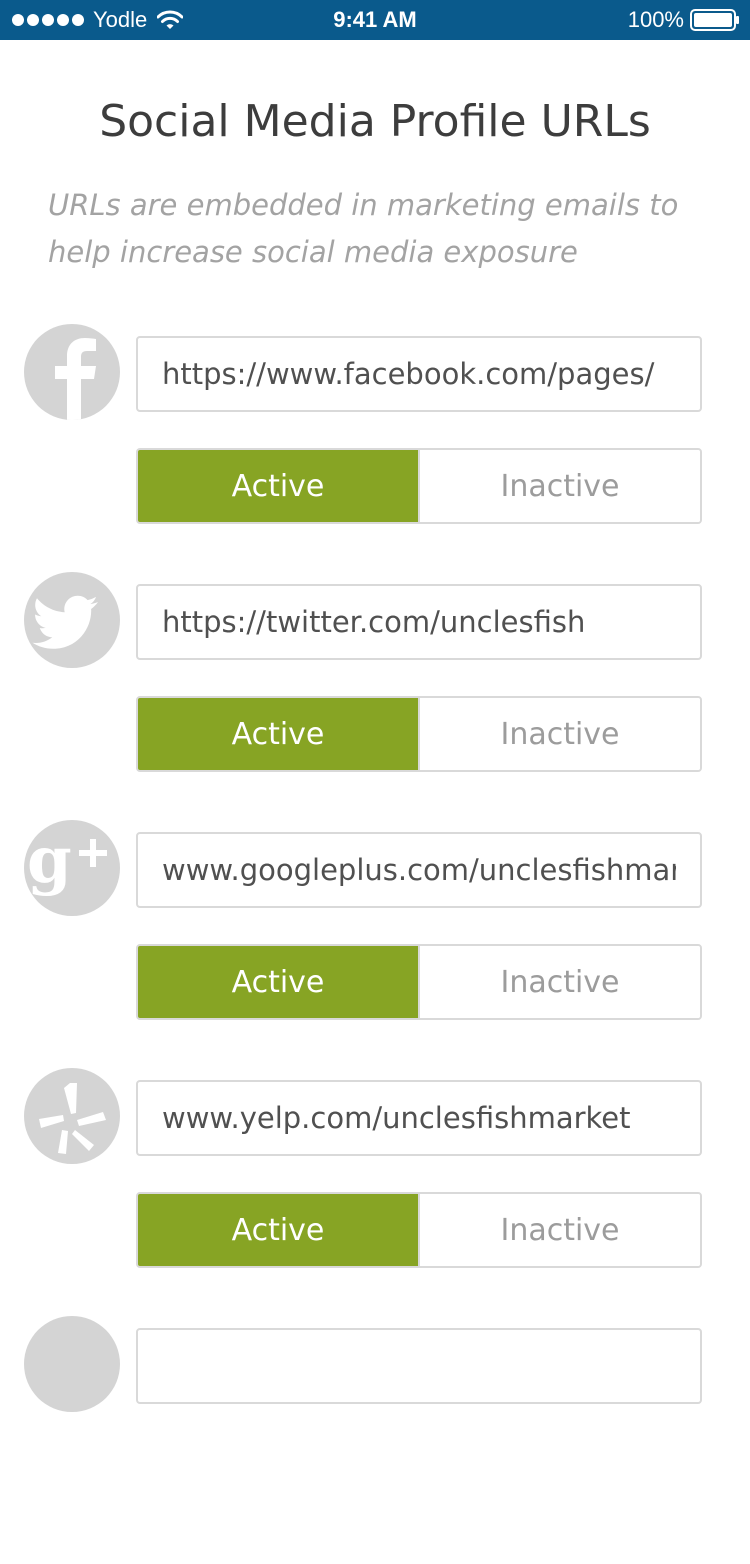 The image size is (750, 1564). I want to click on facebook-icon, so click(72, 372).